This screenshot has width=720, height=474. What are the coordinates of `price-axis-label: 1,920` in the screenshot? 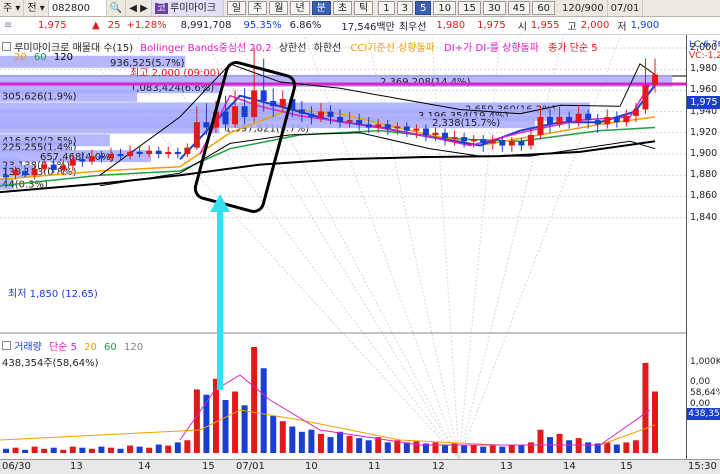 It's located at (704, 132).